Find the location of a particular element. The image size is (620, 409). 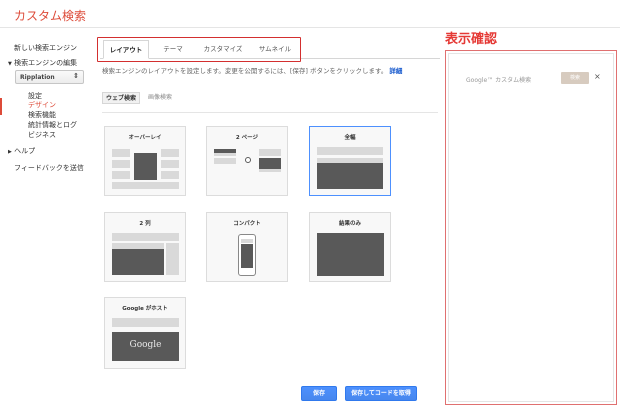

engine-select-value: Ripplation is located at coordinates (37, 77).